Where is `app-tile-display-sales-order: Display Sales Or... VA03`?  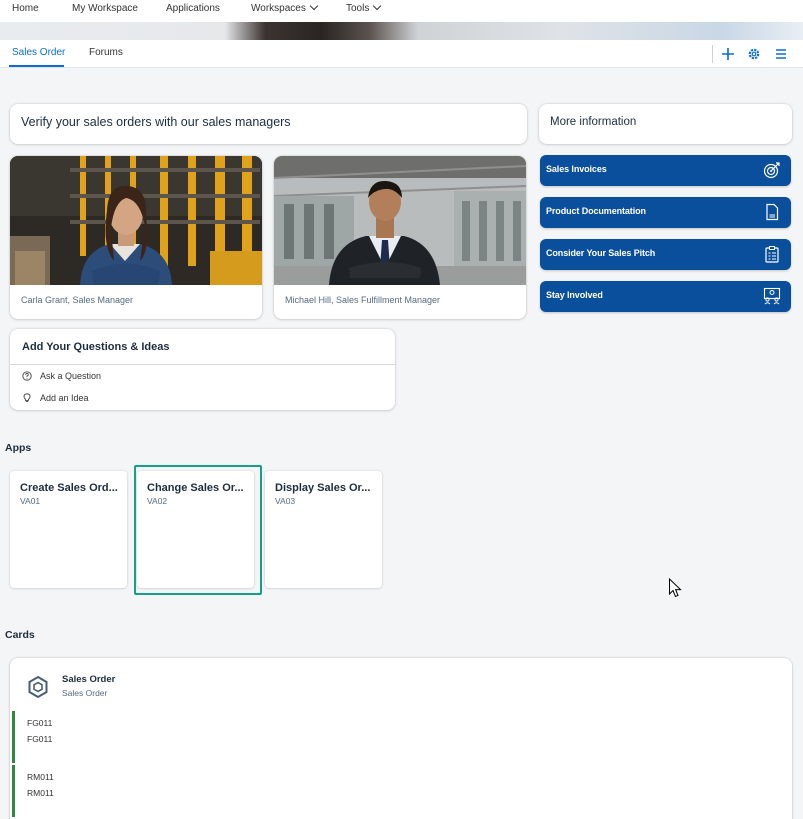
app-tile-display-sales-order: Display Sales Or... VA03 is located at coordinates (323, 529).